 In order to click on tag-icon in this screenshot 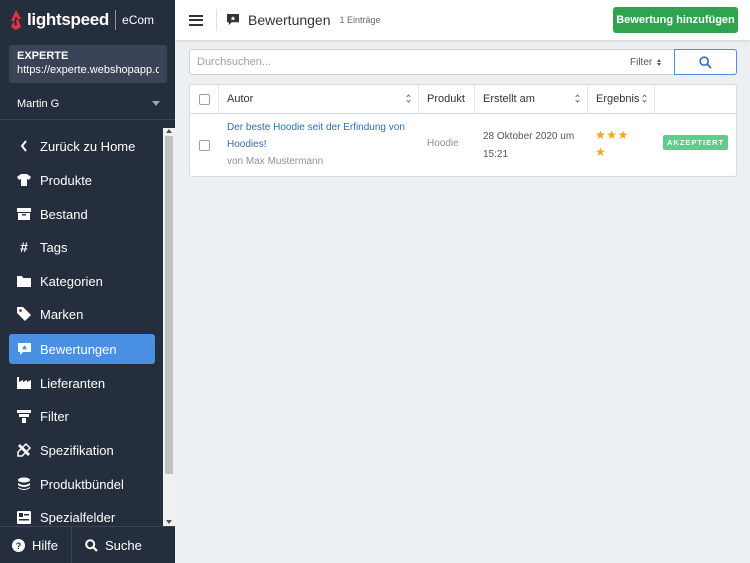, I will do `click(24, 314)`.